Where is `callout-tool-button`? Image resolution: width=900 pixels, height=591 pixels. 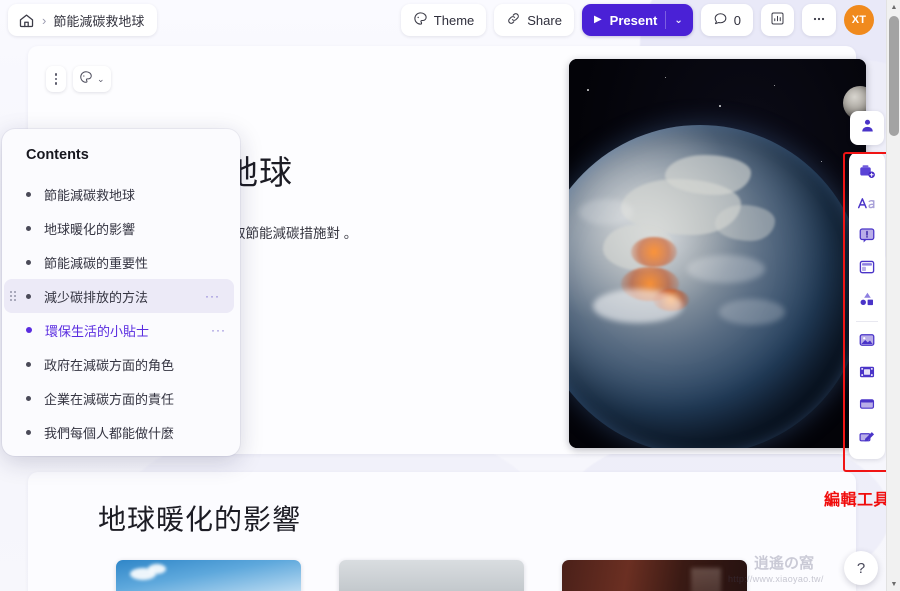 callout-tool-button is located at coordinates (867, 237).